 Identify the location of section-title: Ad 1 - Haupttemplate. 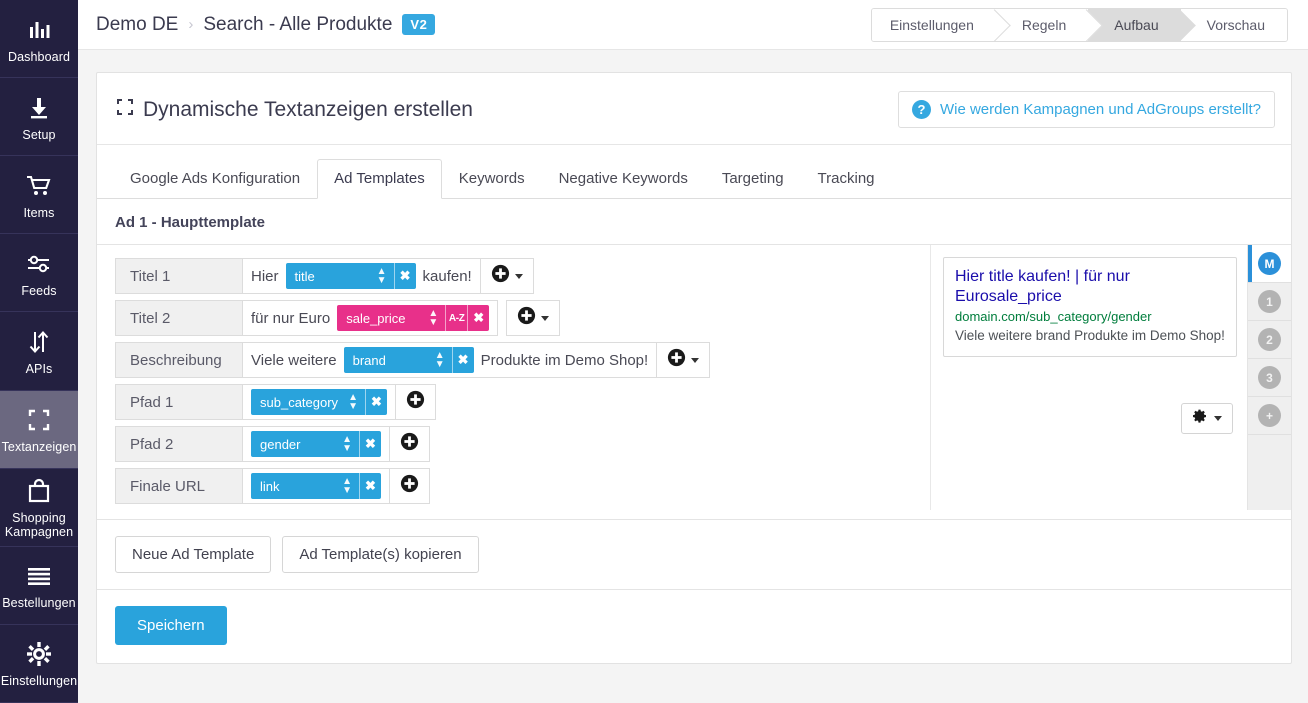
(190, 222).